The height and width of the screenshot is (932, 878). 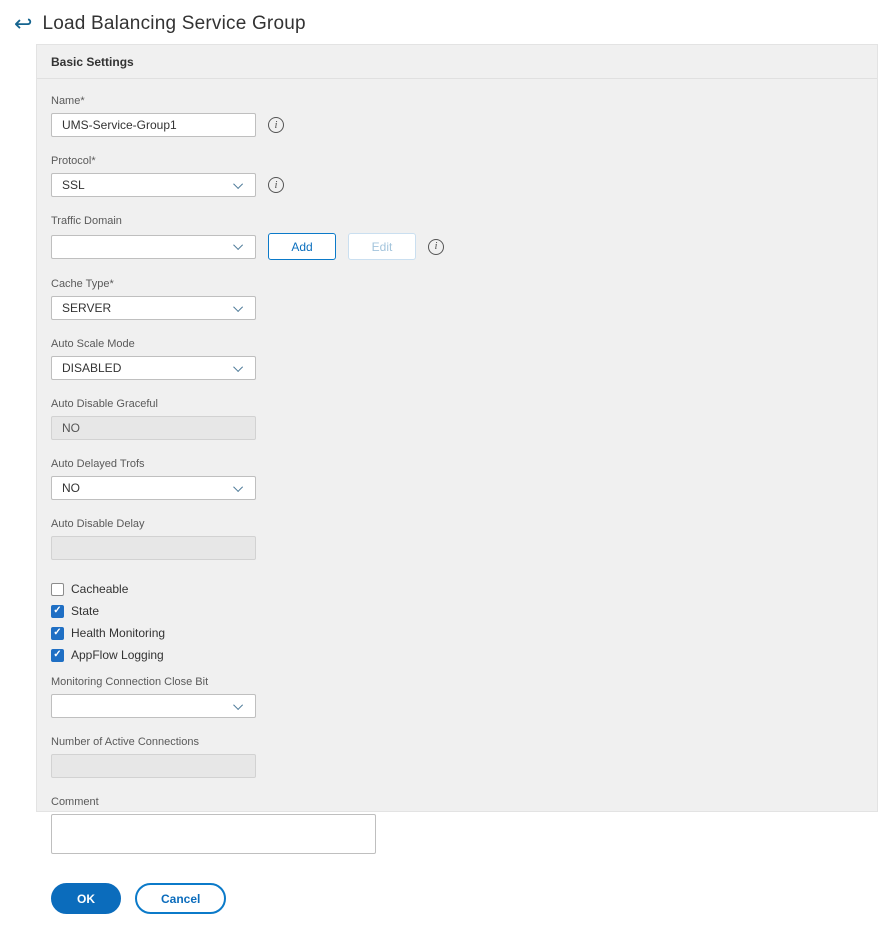 What do you see at coordinates (86, 898) in the screenshot?
I see `ok-button: OK` at bounding box center [86, 898].